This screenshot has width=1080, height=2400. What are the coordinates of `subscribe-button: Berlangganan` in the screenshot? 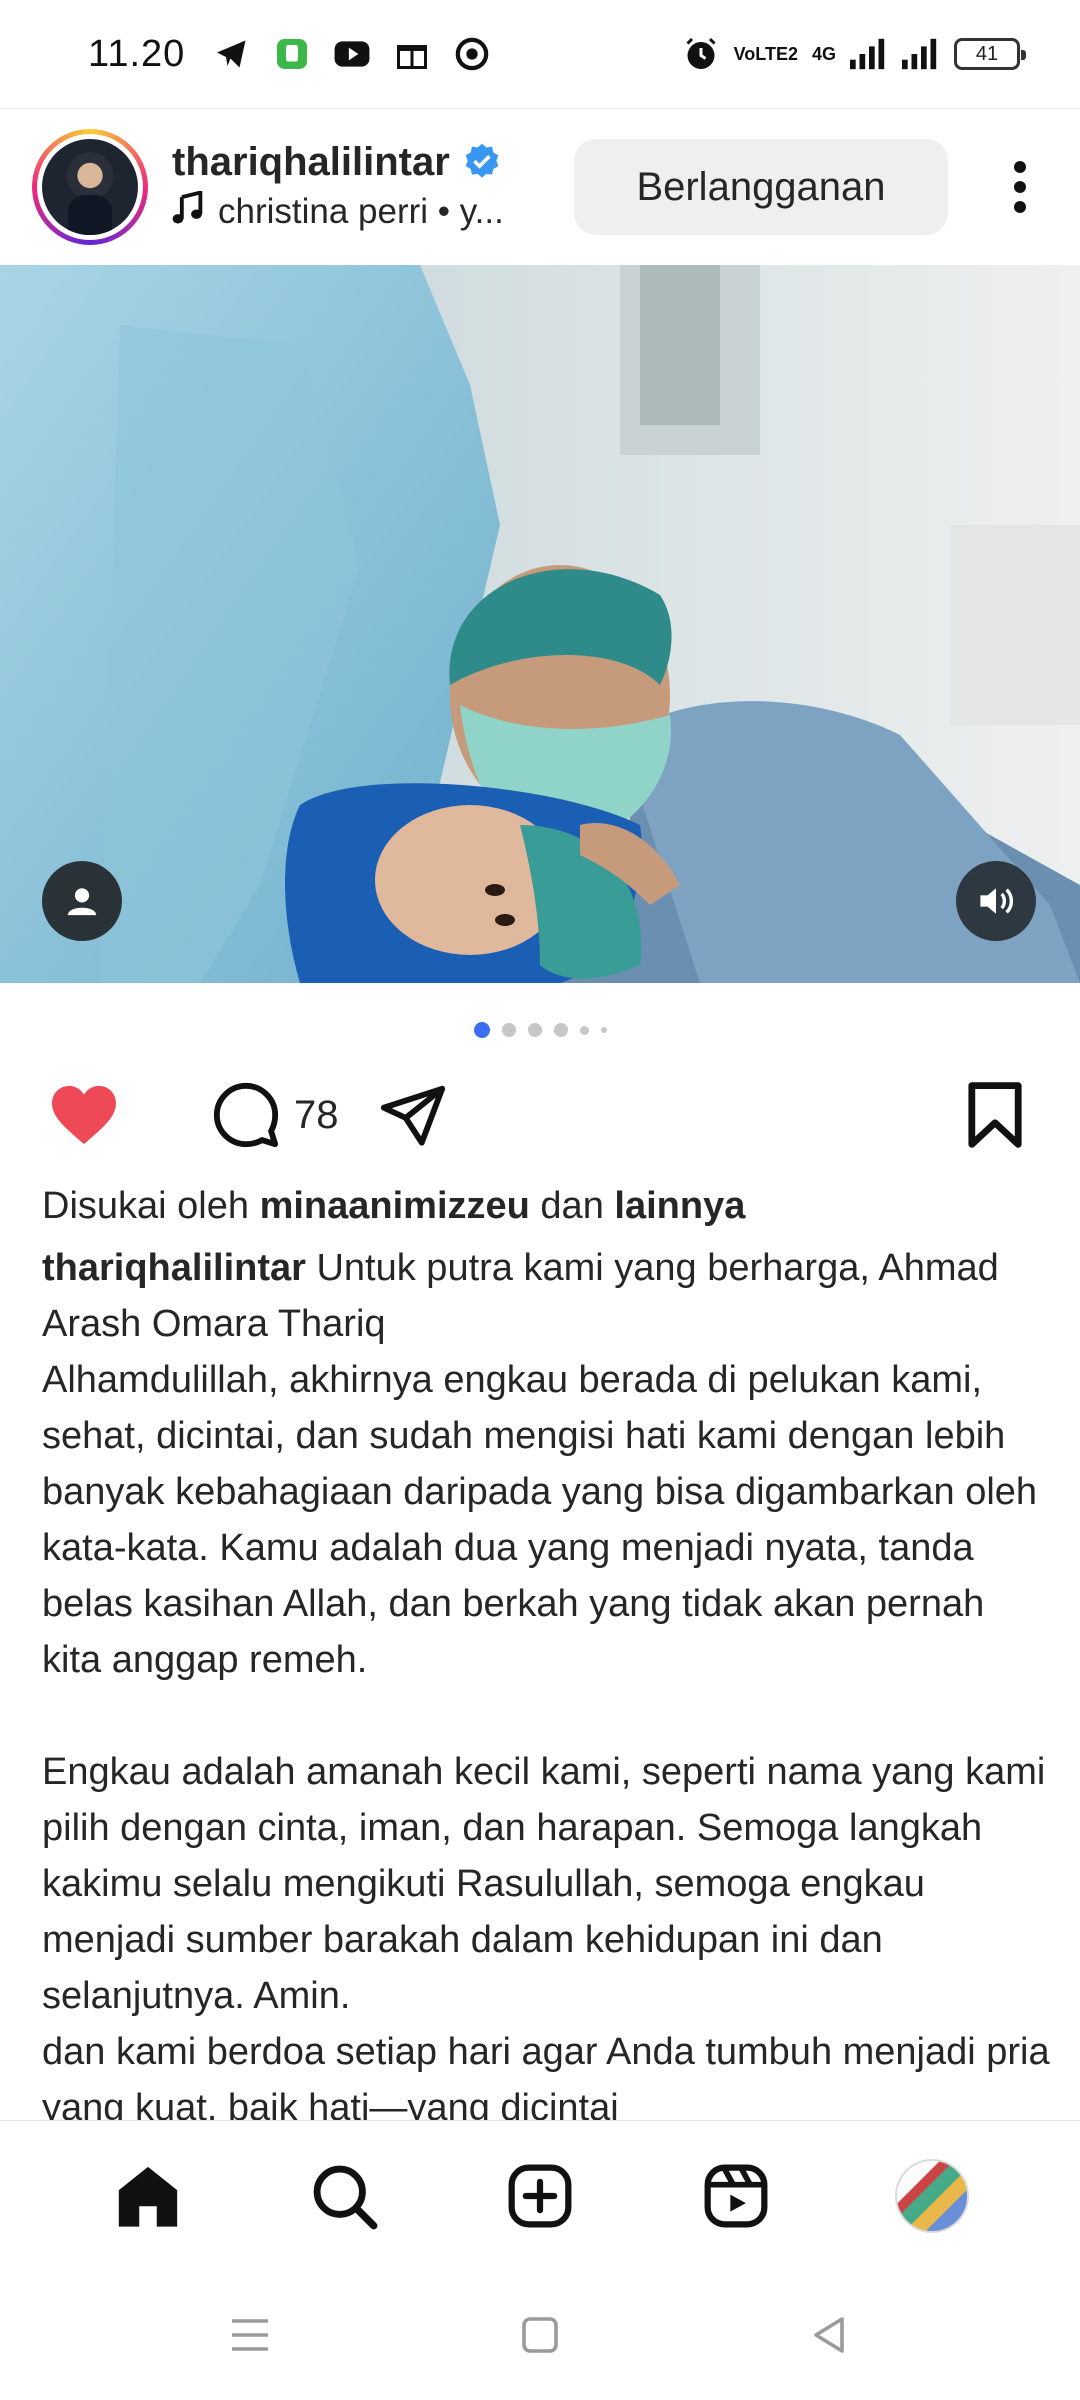 It's located at (761, 187).